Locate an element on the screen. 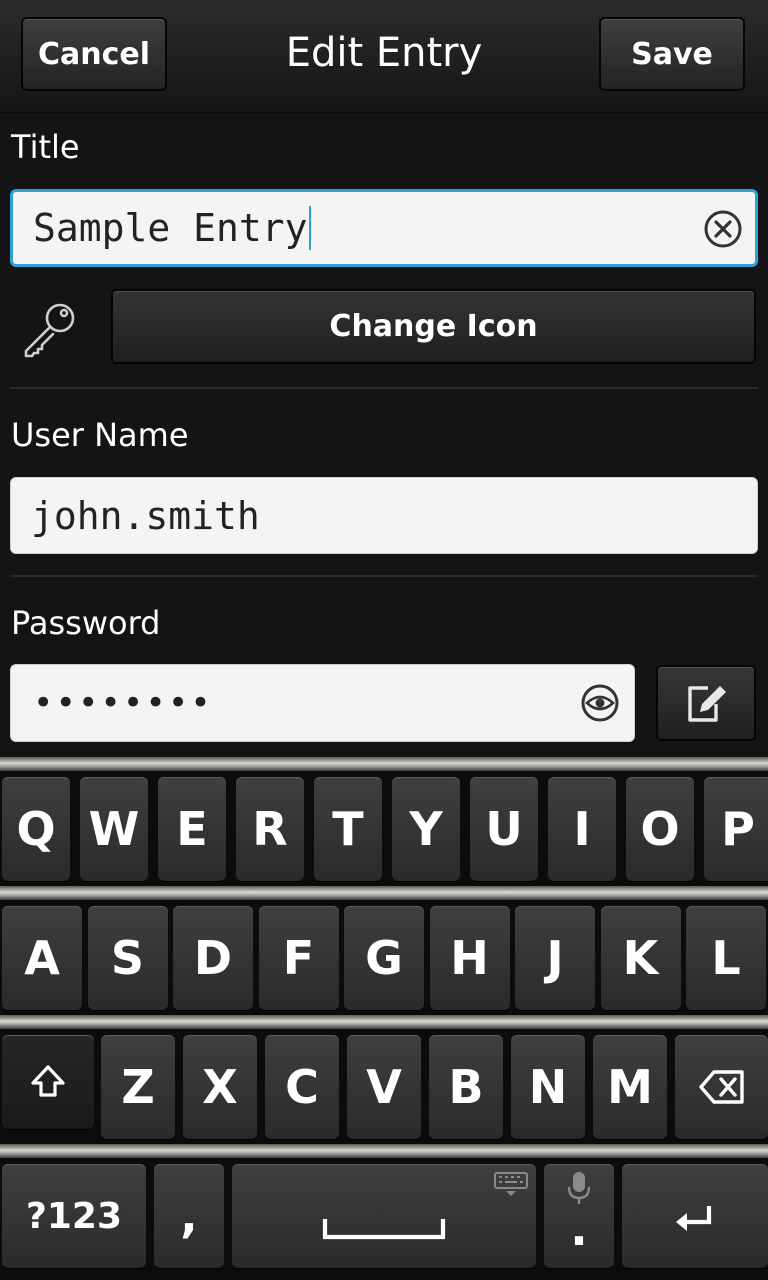  change-icon-button: Change Icon is located at coordinates (433, 326).